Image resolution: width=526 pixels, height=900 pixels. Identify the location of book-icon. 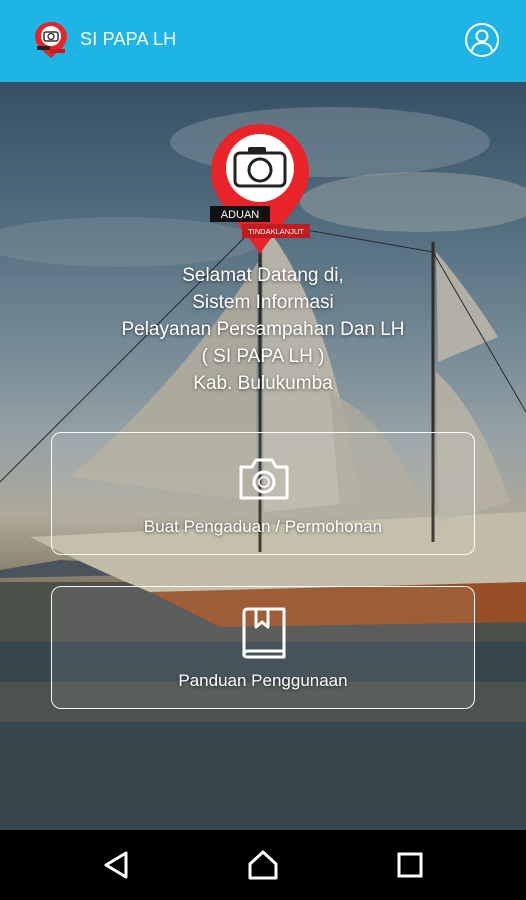
(264, 633).